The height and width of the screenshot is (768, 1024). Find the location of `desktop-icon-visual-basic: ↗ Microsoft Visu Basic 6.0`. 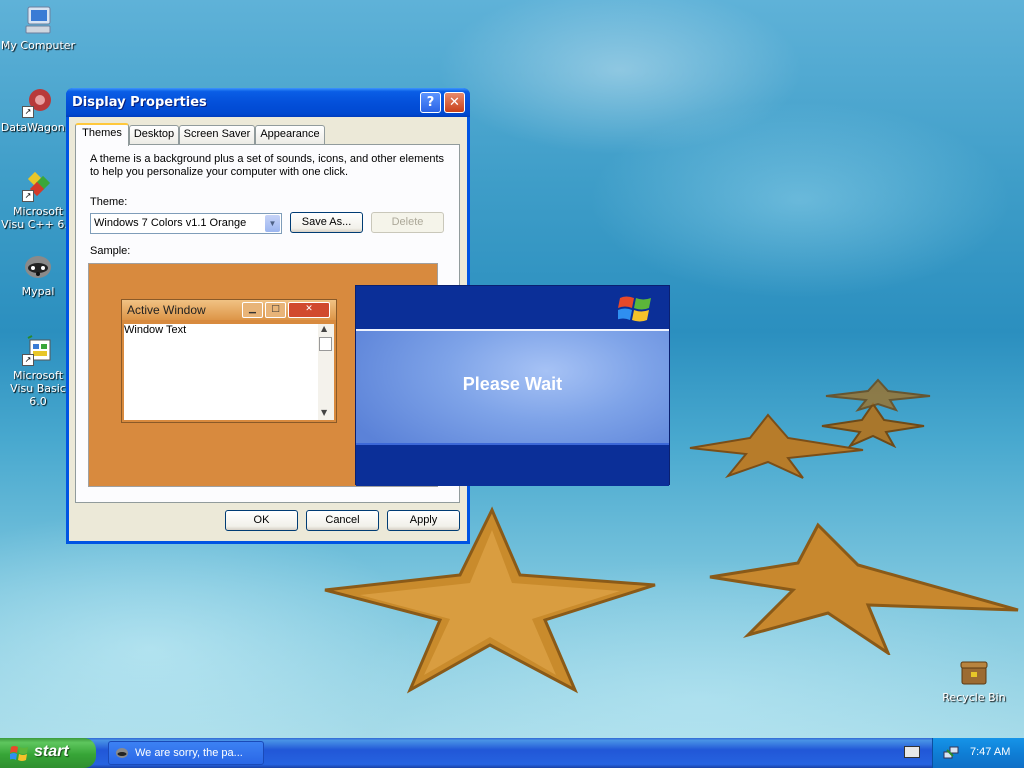

desktop-icon-visual-basic: ↗ Microsoft Visu Basic 6.0 is located at coordinates (38, 371).